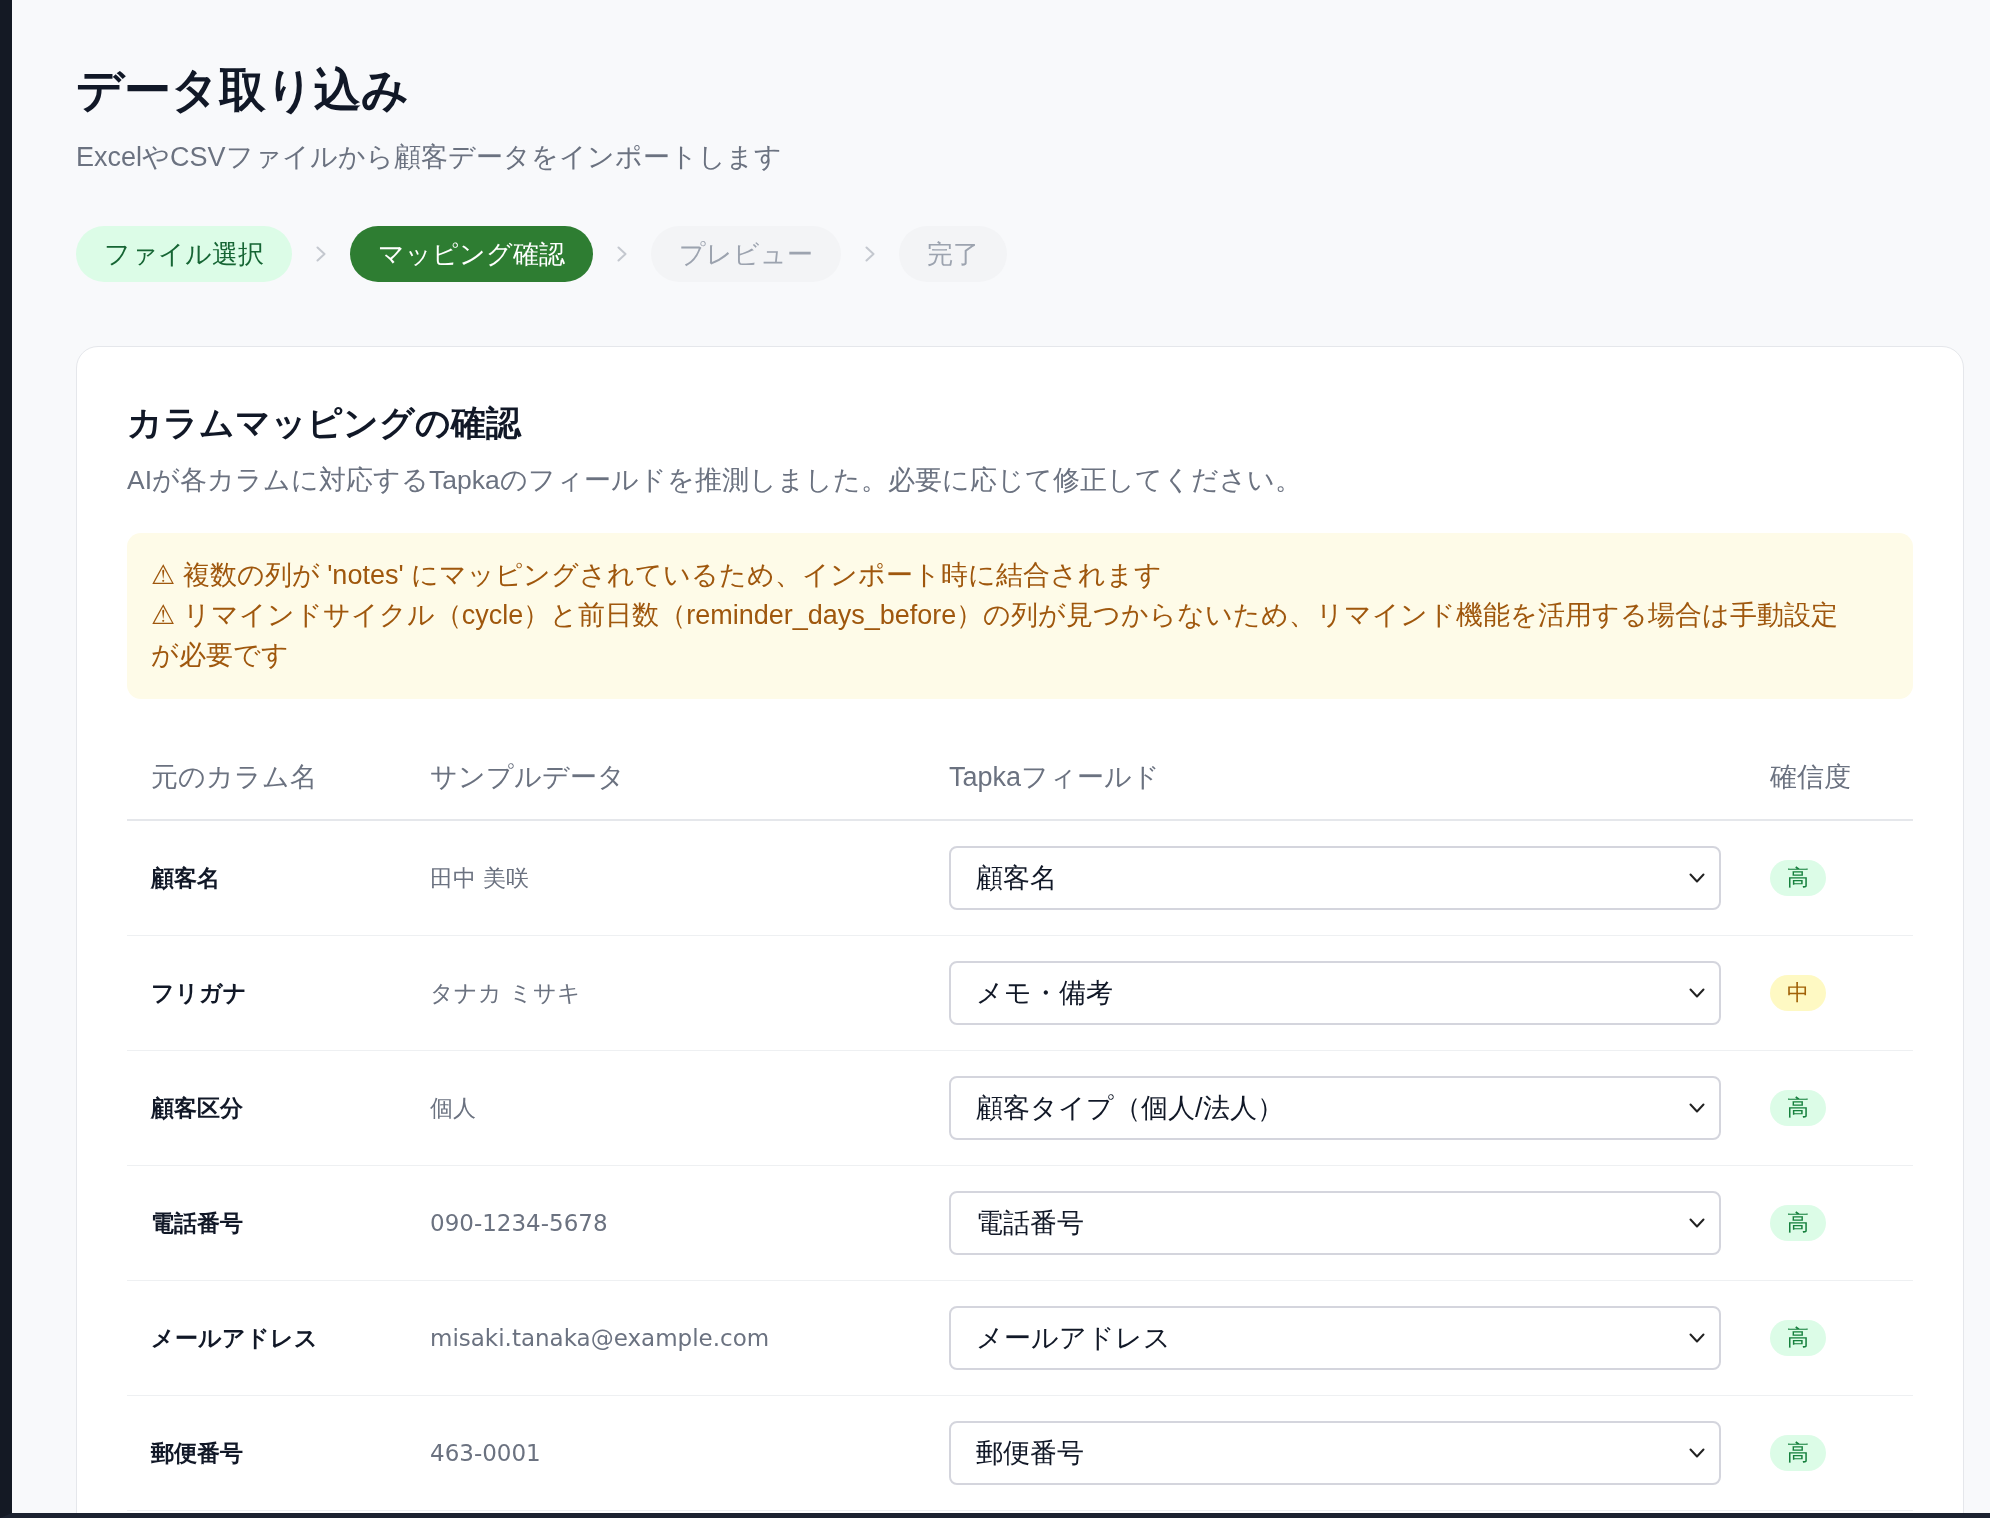 The image size is (1990, 1518). I want to click on field-select: メールアドレス, so click(1335, 1338).